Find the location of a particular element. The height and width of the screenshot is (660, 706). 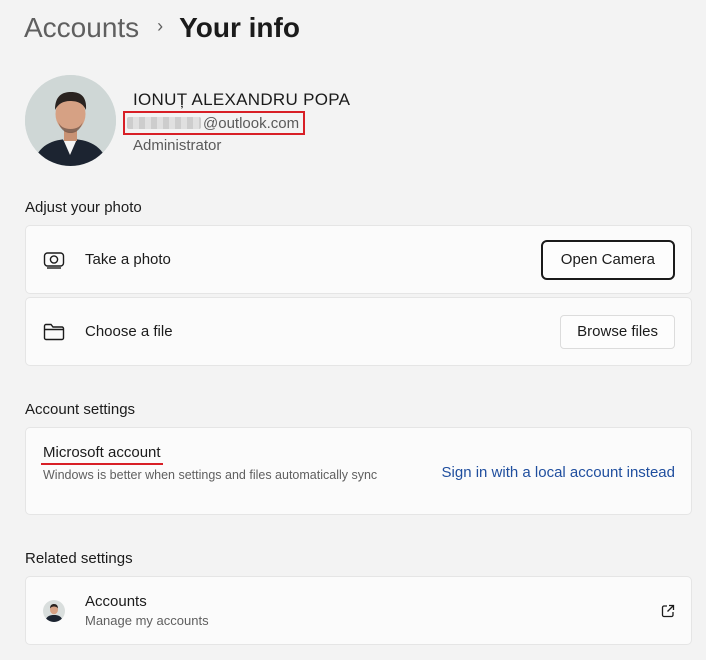

avatar is located at coordinates (70, 120).